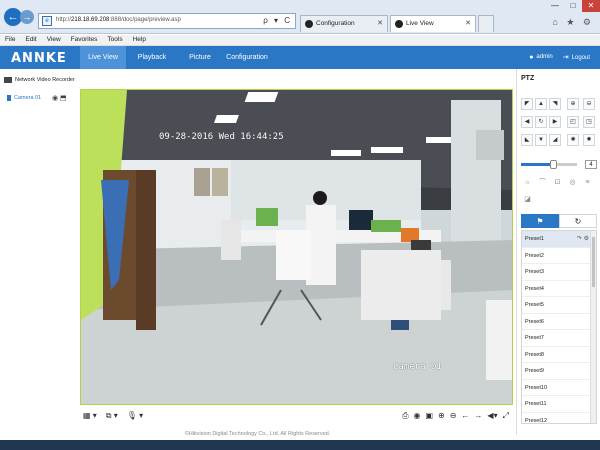 The width and height of the screenshot is (600, 450). What do you see at coordinates (465, 416) in the screenshot?
I see `previous-page-icon: ←` at bounding box center [465, 416].